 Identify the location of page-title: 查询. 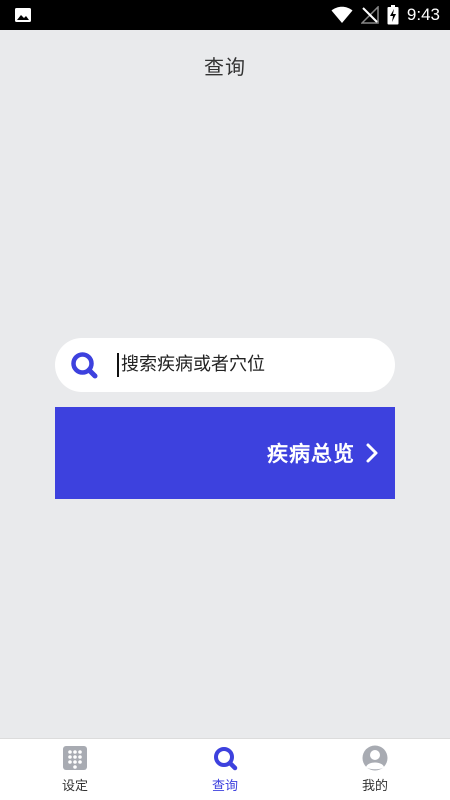
(225, 66).